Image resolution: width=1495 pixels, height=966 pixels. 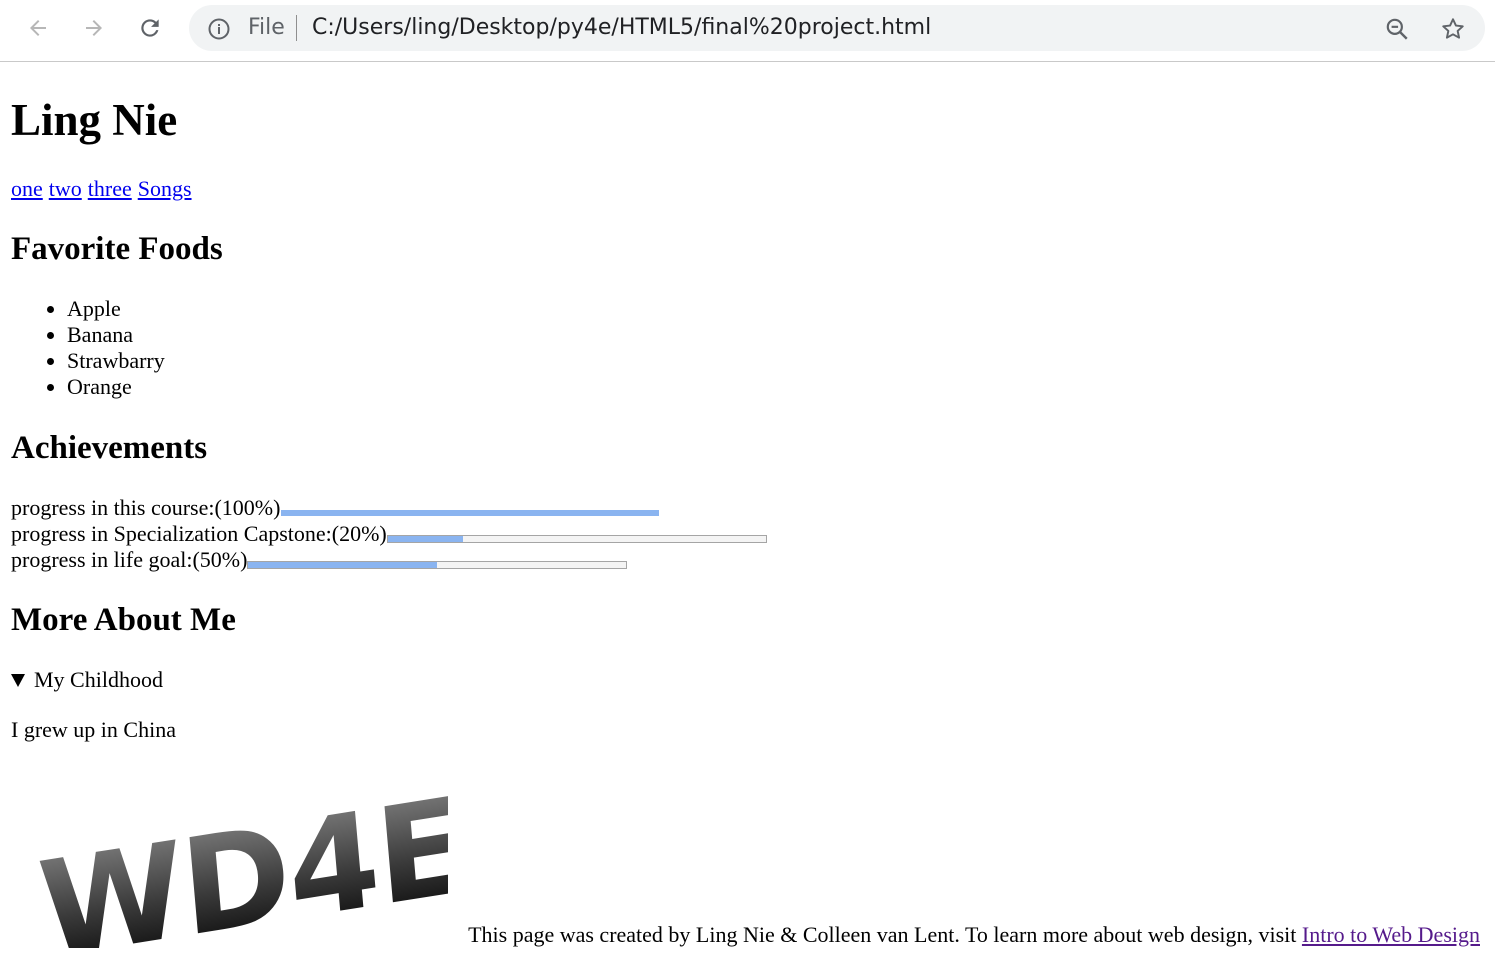 What do you see at coordinates (266, 27) in the screenshot?
I see `file-scheme-label: File` at bounding box center [266, 27].